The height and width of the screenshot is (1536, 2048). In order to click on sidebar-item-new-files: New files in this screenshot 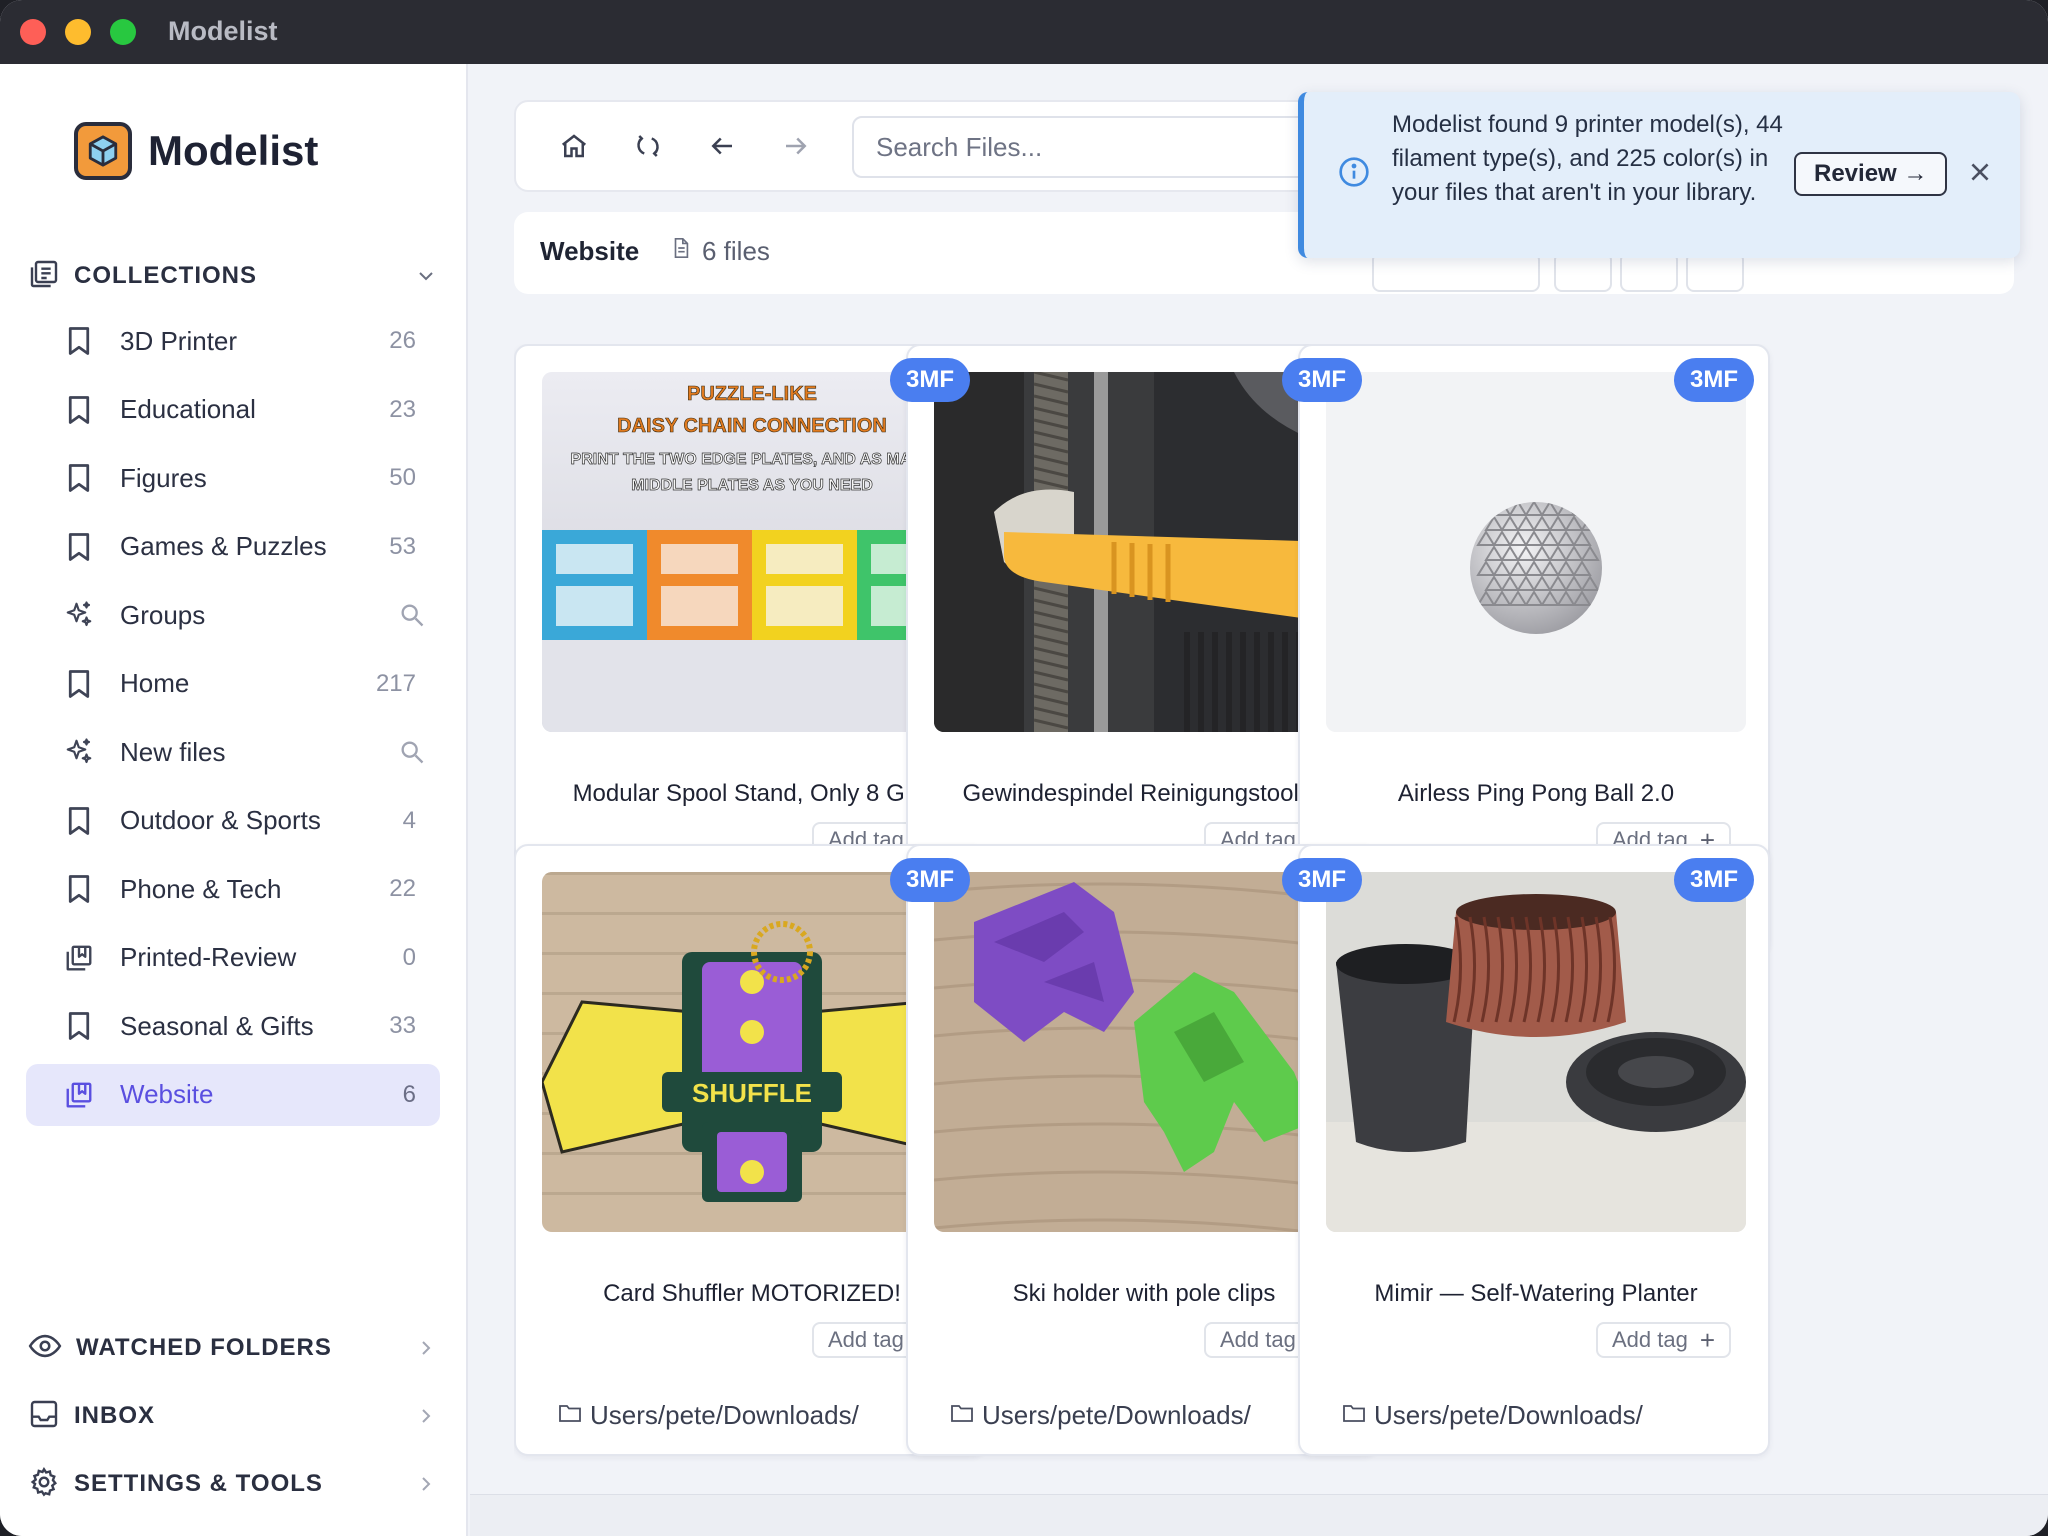, I will do `click(233, 752)`.